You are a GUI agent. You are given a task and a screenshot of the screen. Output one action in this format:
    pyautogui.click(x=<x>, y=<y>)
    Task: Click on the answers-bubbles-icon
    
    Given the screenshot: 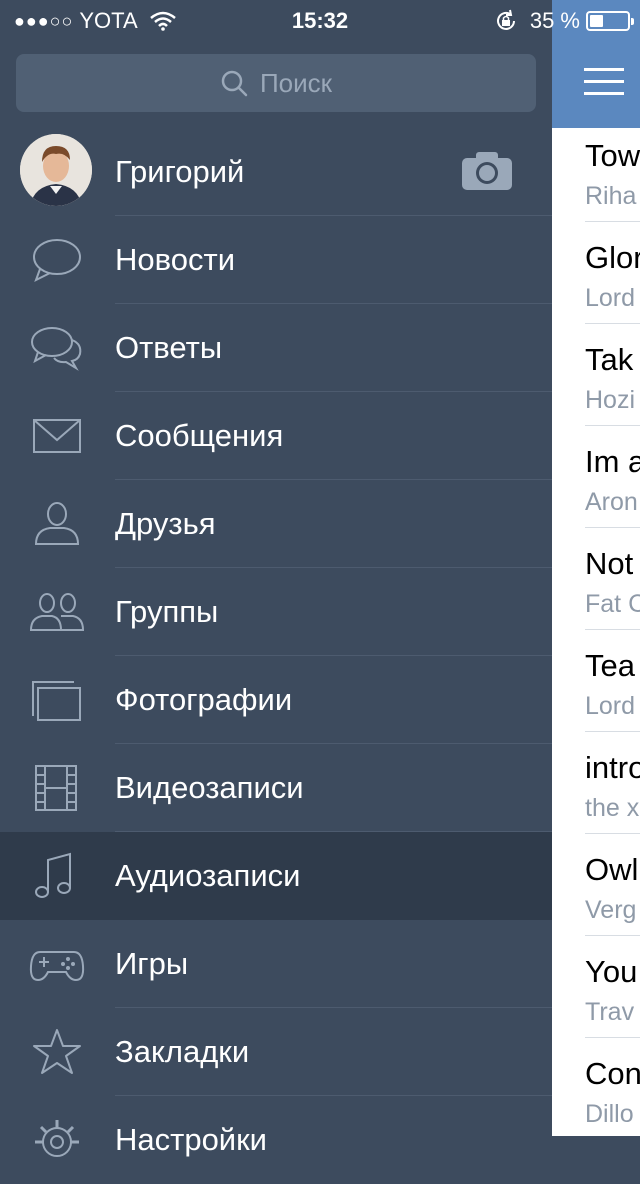 What is the action you would take?
    pyautogui.click(x=56, y=349)
    